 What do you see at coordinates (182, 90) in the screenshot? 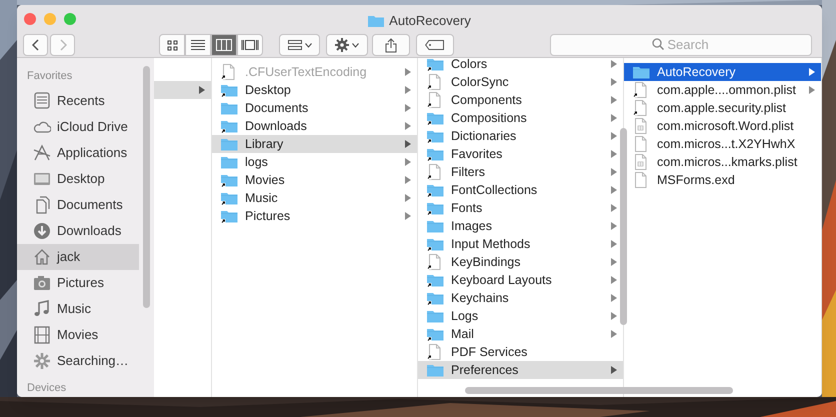
I see `file-row` at bounding box center [182, 90].